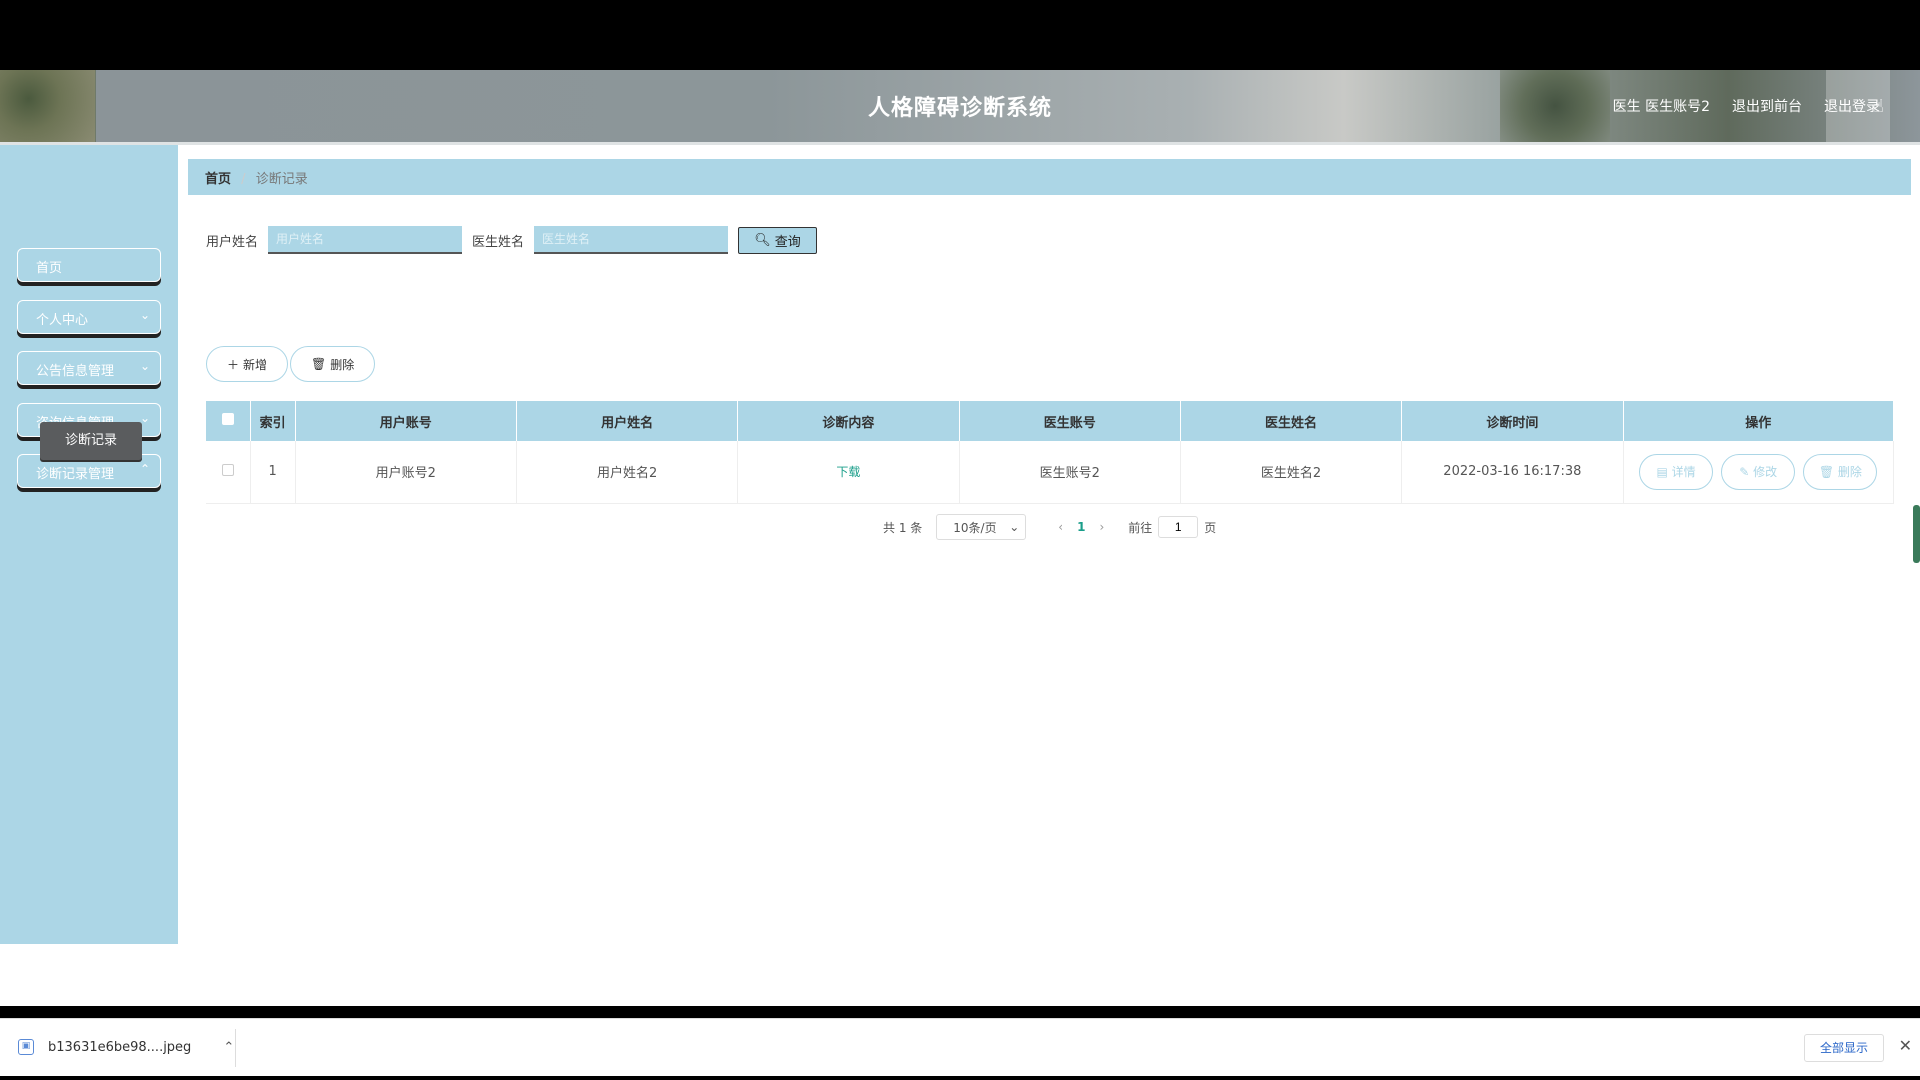 The height and width of the screenshot is (1080, 1920). What do you see at coordinates (787, 242) in the screenshot?
I see `query-button-label: 查询` at bounding box center [787, 242].